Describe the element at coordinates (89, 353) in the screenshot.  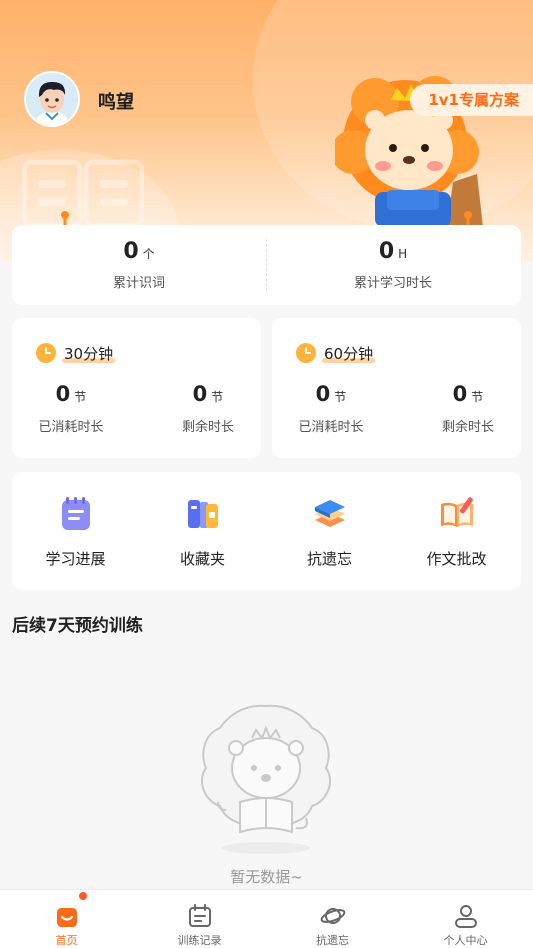
I see `lesson-duration-title: 30分钟` at that location.